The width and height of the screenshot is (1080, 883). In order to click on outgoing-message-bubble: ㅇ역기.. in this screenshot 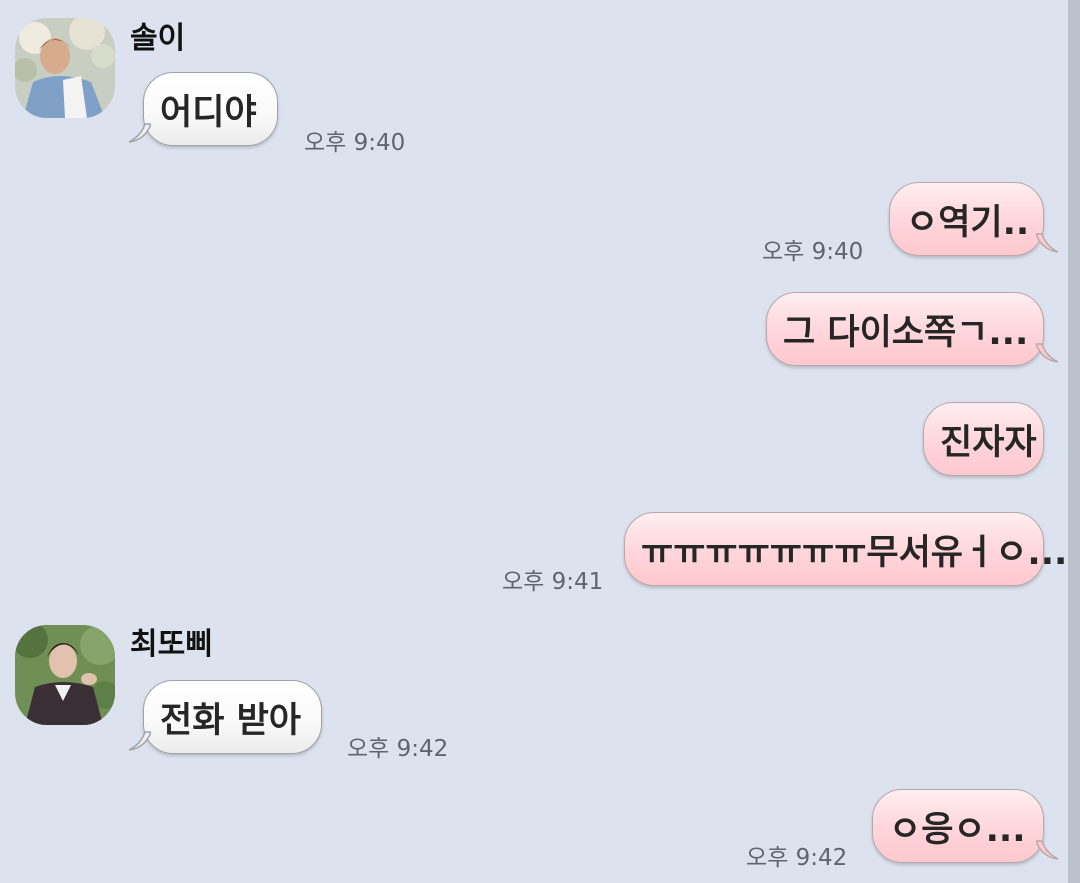, I will do `click(973, 219)`.